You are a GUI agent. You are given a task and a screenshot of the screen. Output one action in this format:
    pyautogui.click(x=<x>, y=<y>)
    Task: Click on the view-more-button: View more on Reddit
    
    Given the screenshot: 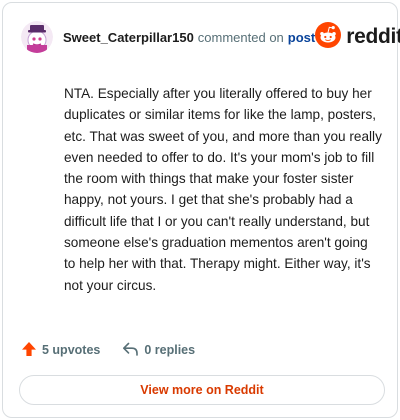 What is the action you would take?
    pyautogui.click(x=202, y=390)
    